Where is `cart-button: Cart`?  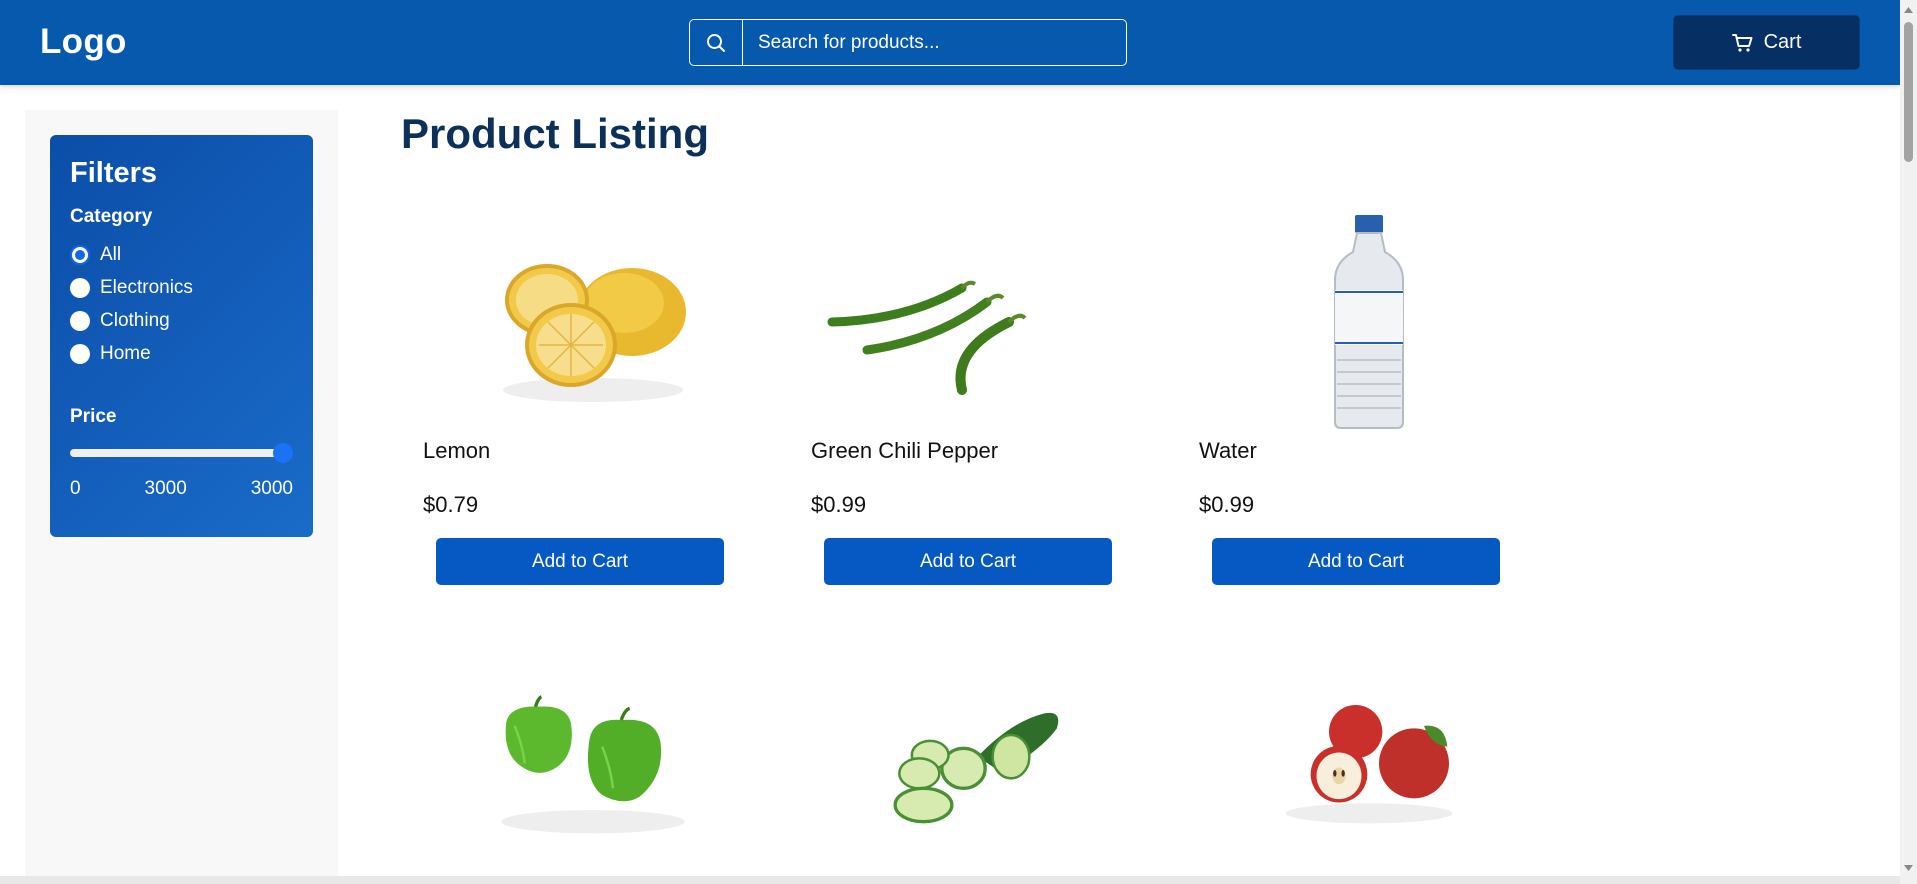
cart-button: Cart is located at coordinates (1766, 42).